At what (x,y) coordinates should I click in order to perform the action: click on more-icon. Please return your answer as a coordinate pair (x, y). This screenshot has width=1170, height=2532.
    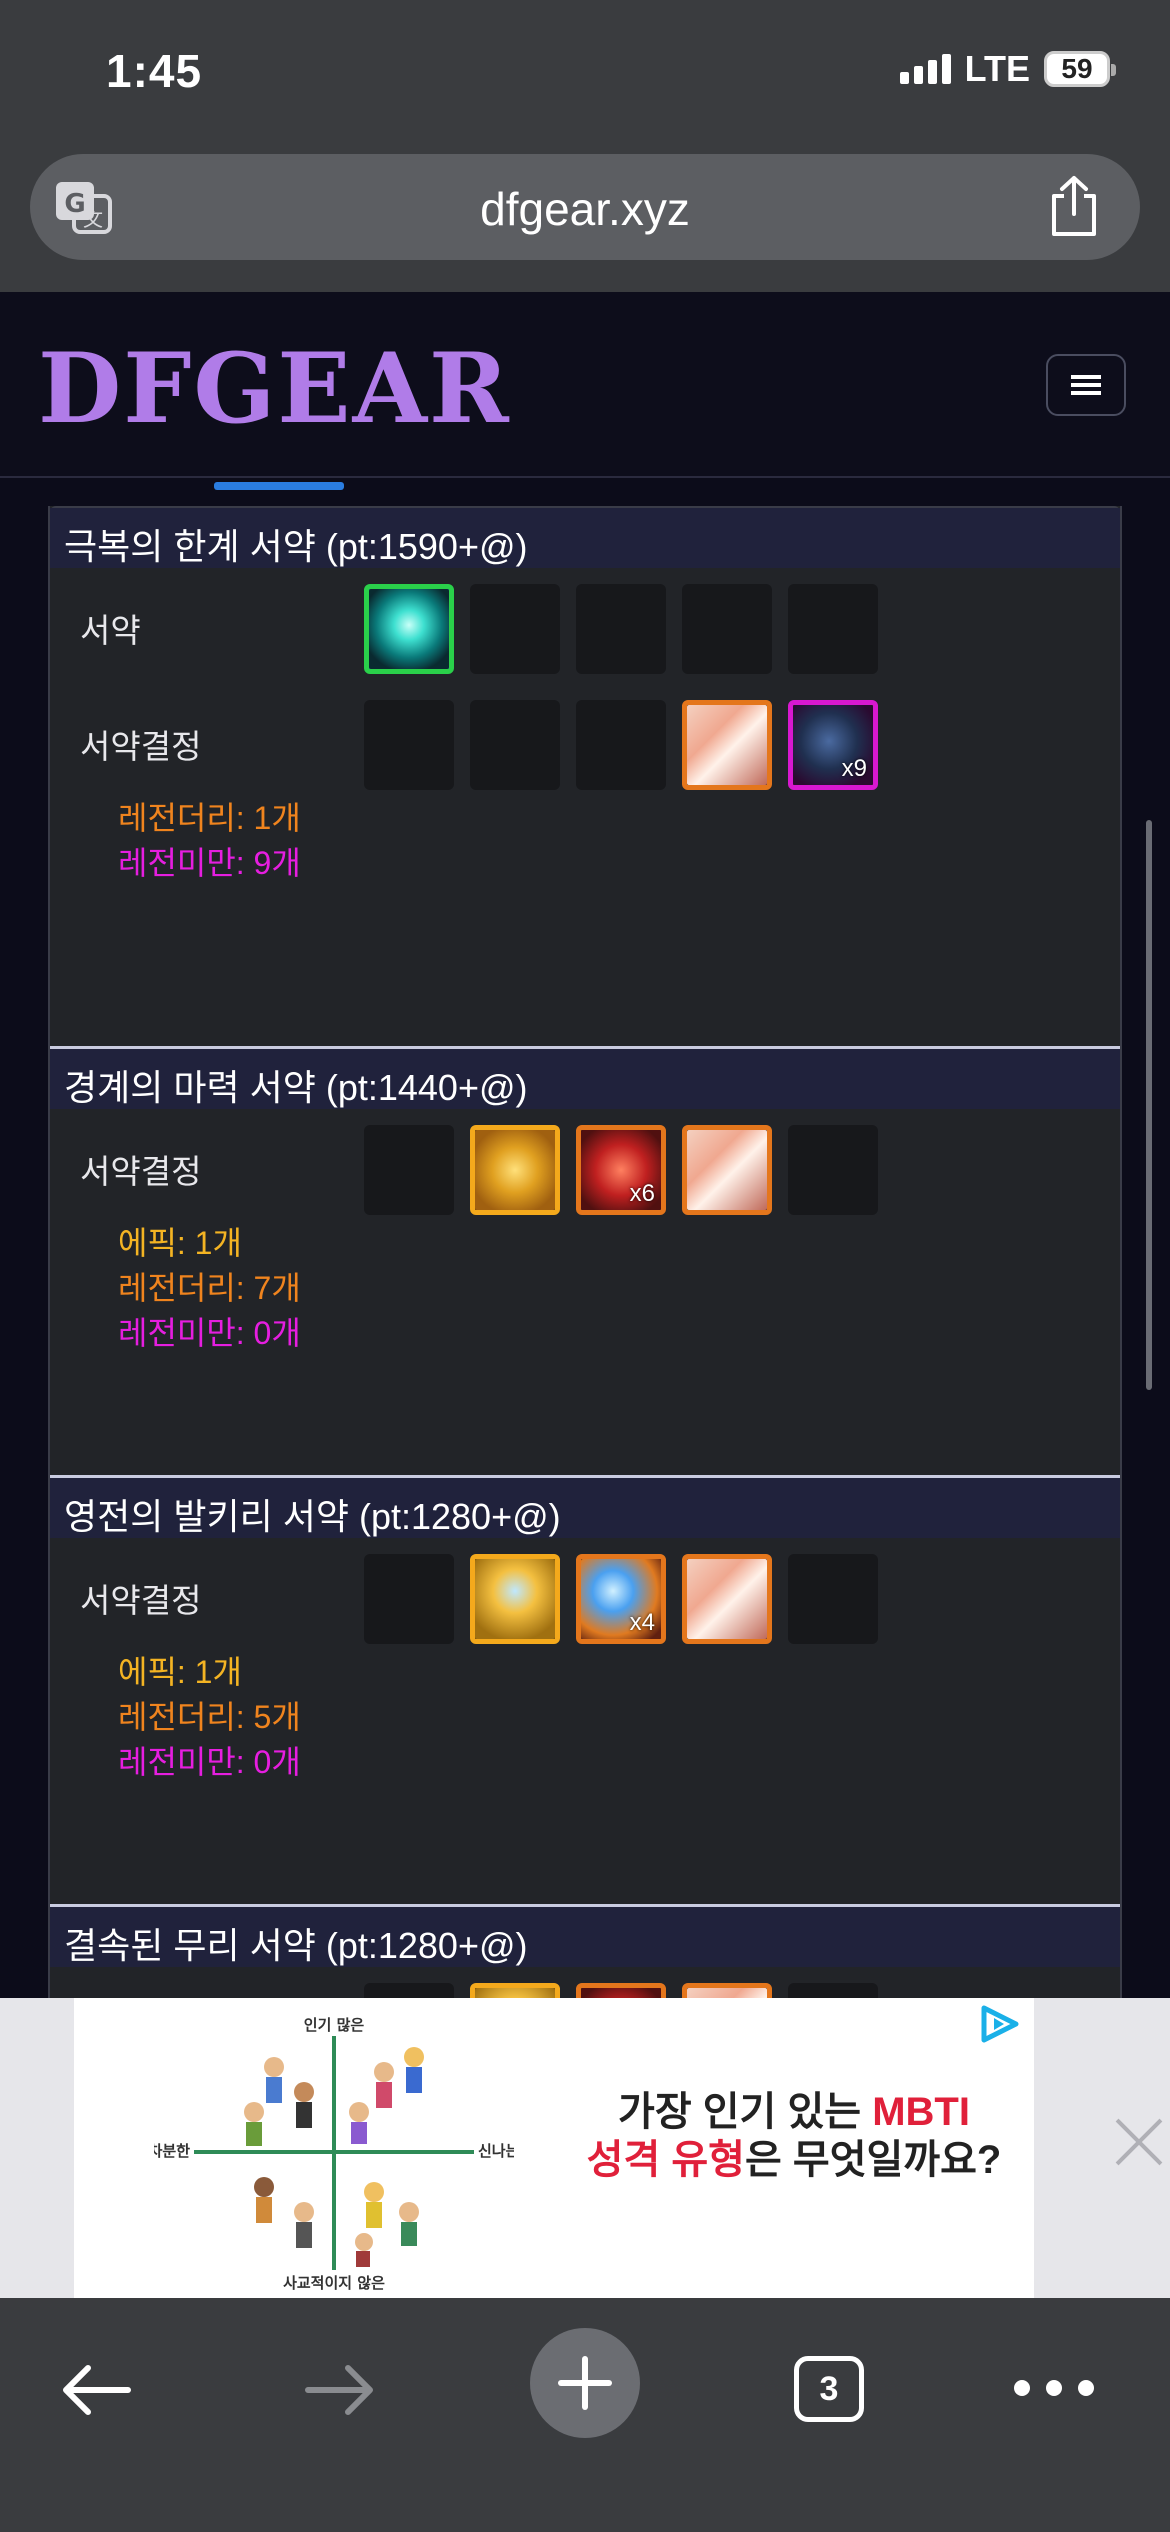
    Looking at the image, I should click on (1054, 2390).